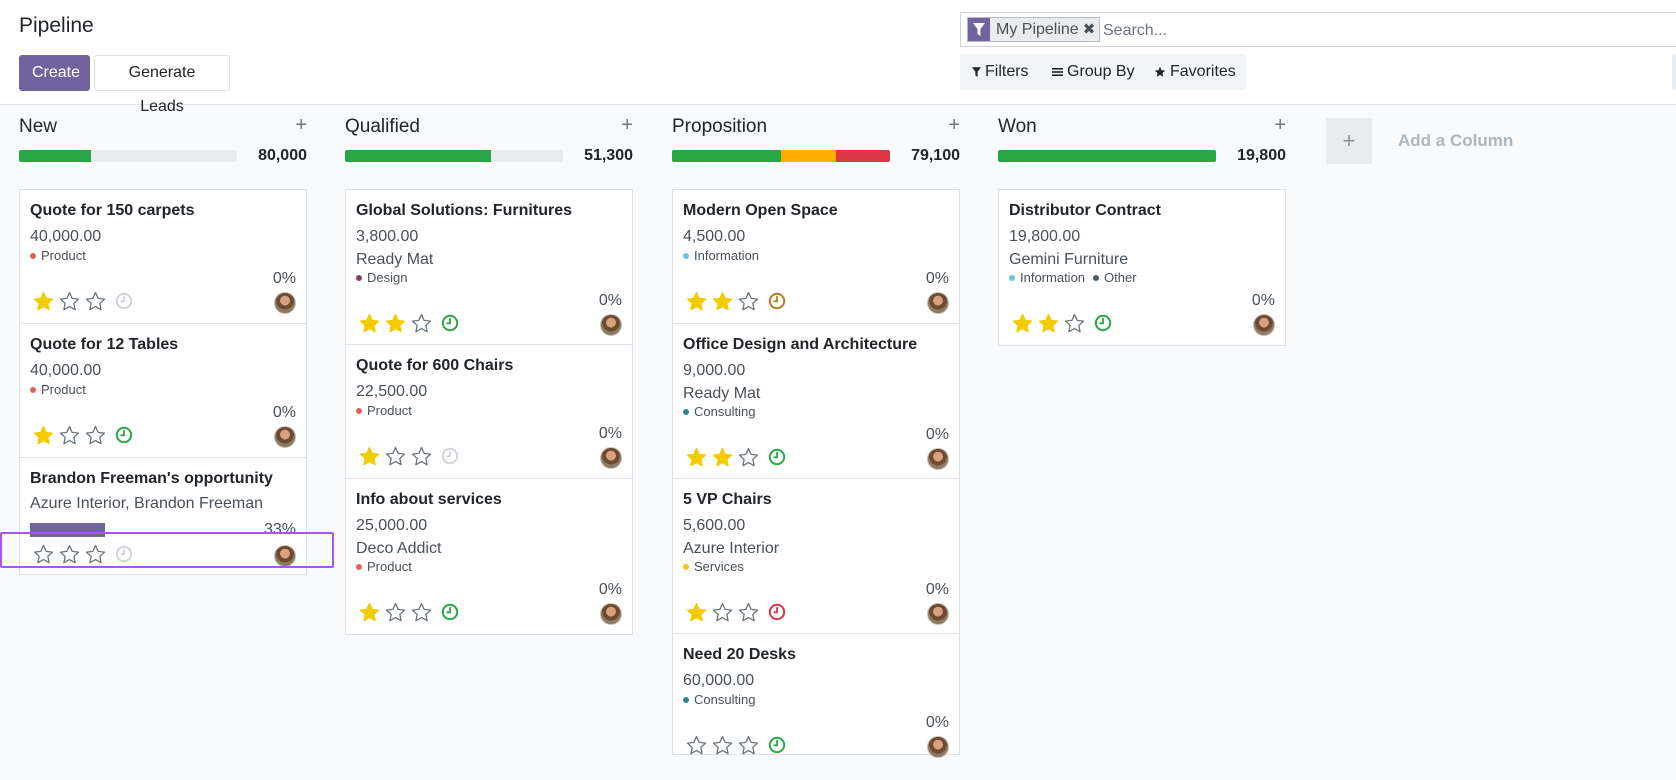  Describe the element at coordinates (67, 530) in the screenshot. I see `probability-progress-bar` at that location.